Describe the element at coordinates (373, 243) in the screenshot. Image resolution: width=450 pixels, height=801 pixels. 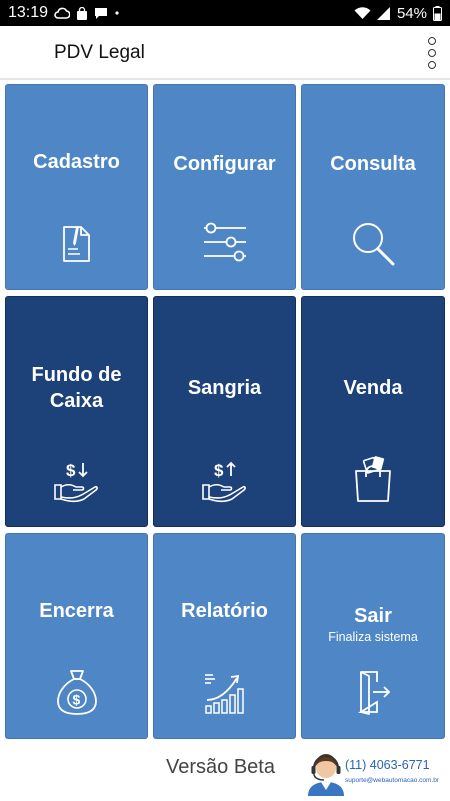
I see `magnifier-icon` at that location.